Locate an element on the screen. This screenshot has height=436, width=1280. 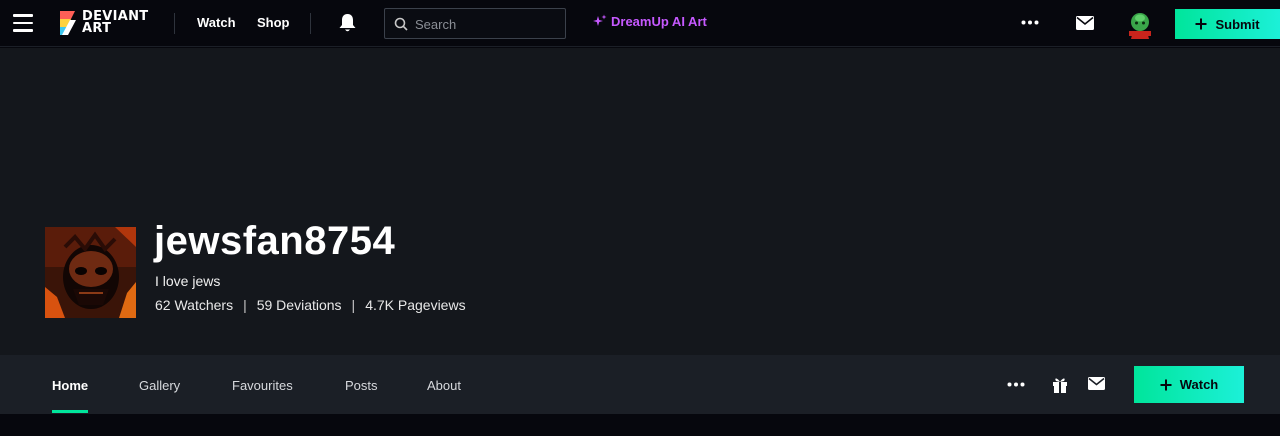
tab-about: About is located at coordinates (444, 385).